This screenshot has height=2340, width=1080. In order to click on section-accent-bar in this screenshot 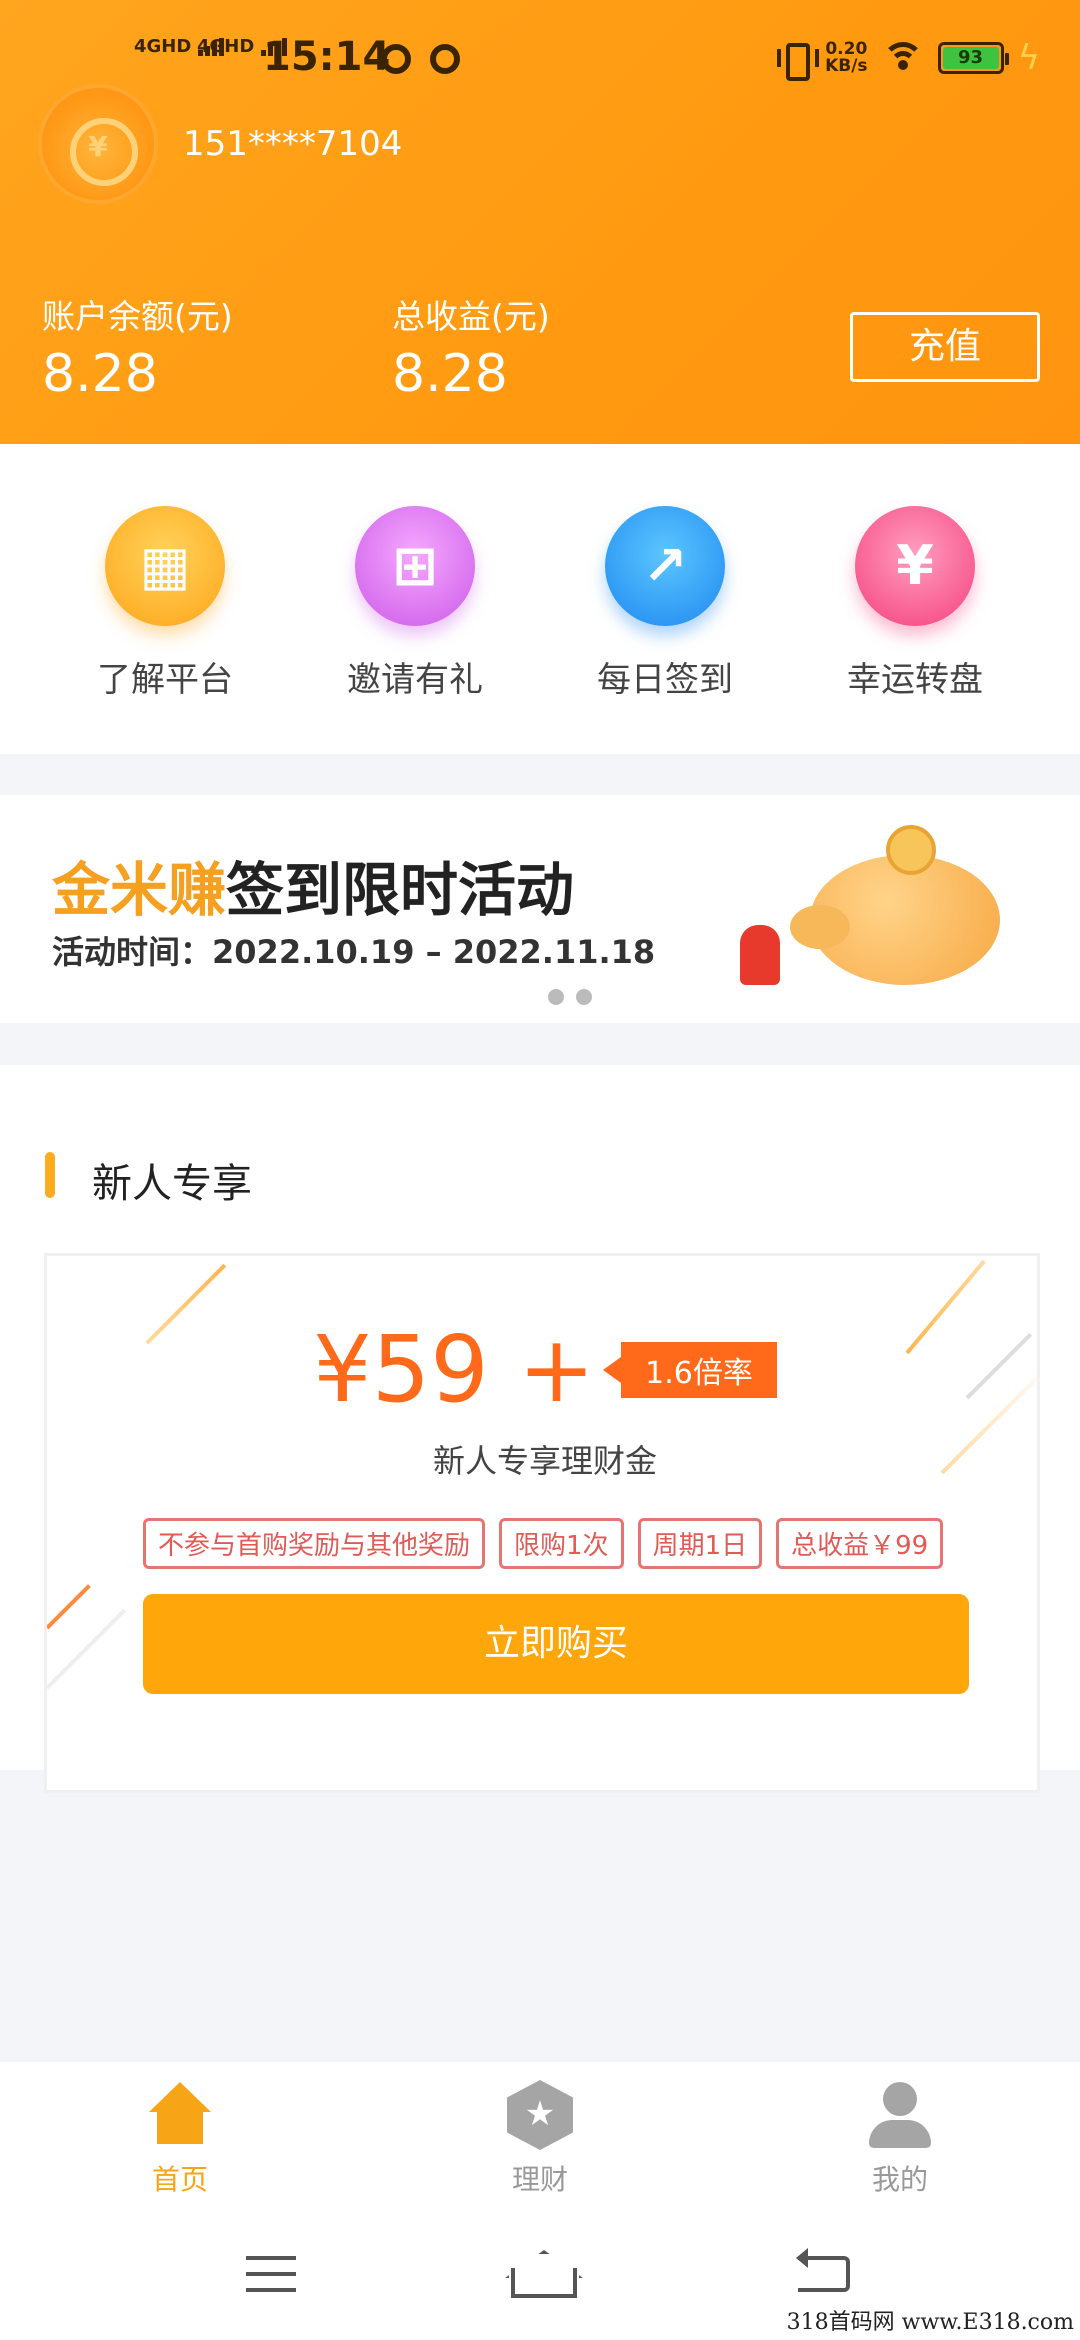, I will do `click(50, 1175)`.